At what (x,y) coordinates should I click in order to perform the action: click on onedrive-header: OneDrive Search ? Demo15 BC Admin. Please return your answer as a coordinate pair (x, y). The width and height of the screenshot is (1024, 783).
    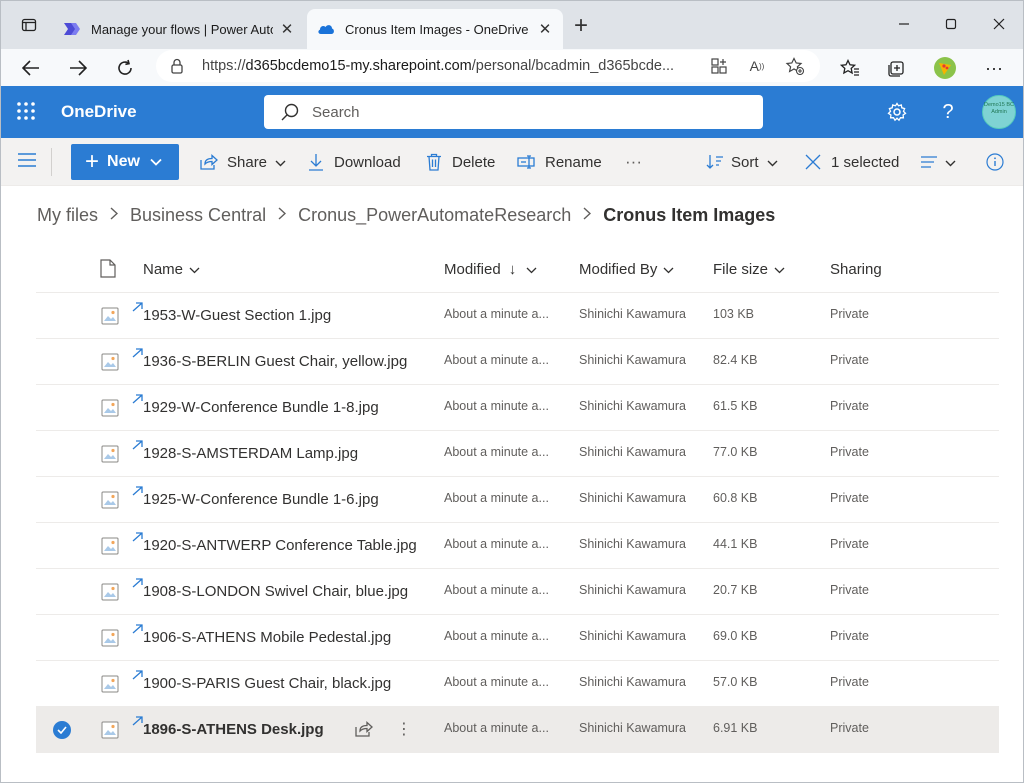
    Looking at the image, I should click on (512, 112).